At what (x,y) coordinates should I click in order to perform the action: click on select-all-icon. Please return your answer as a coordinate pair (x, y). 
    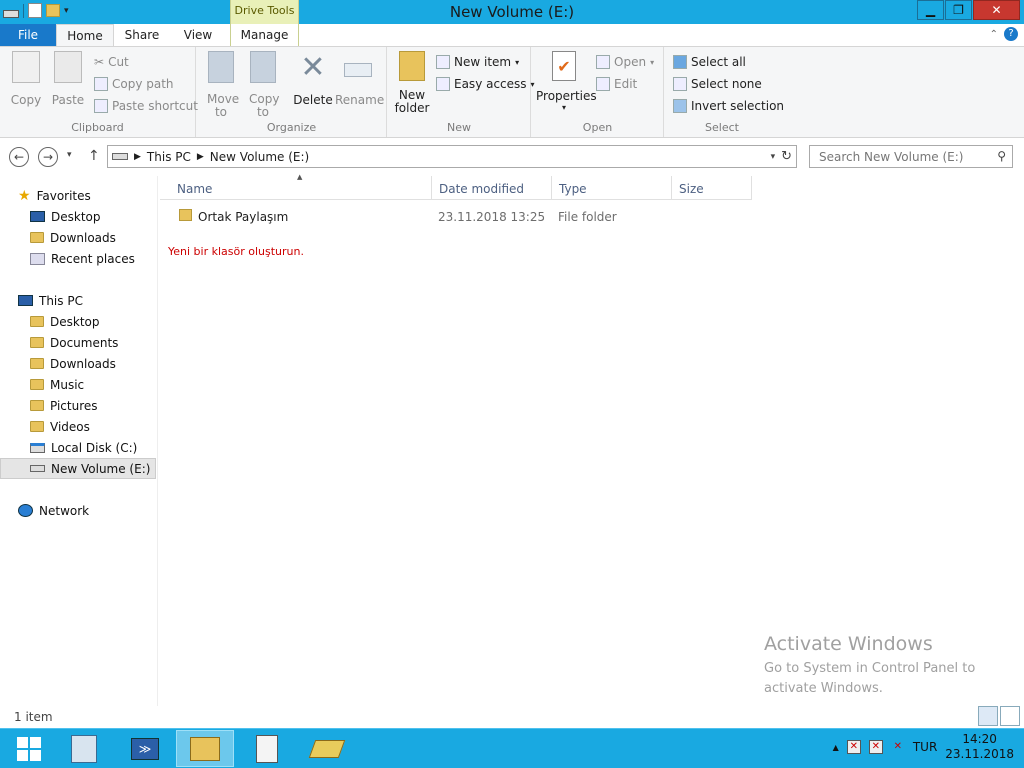
    Looking at the image, I should click on (680, 62).